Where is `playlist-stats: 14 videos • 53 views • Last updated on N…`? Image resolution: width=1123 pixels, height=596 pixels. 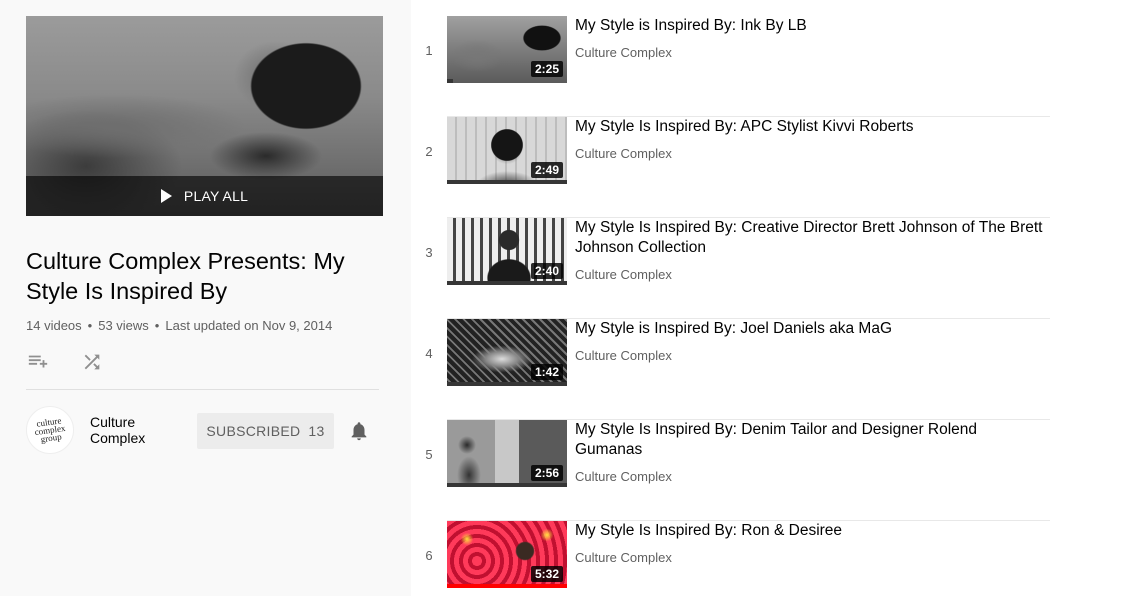
playlist-stats: 14 videos • 53 views • Last updated on N… is located at coordinates (179, 325).